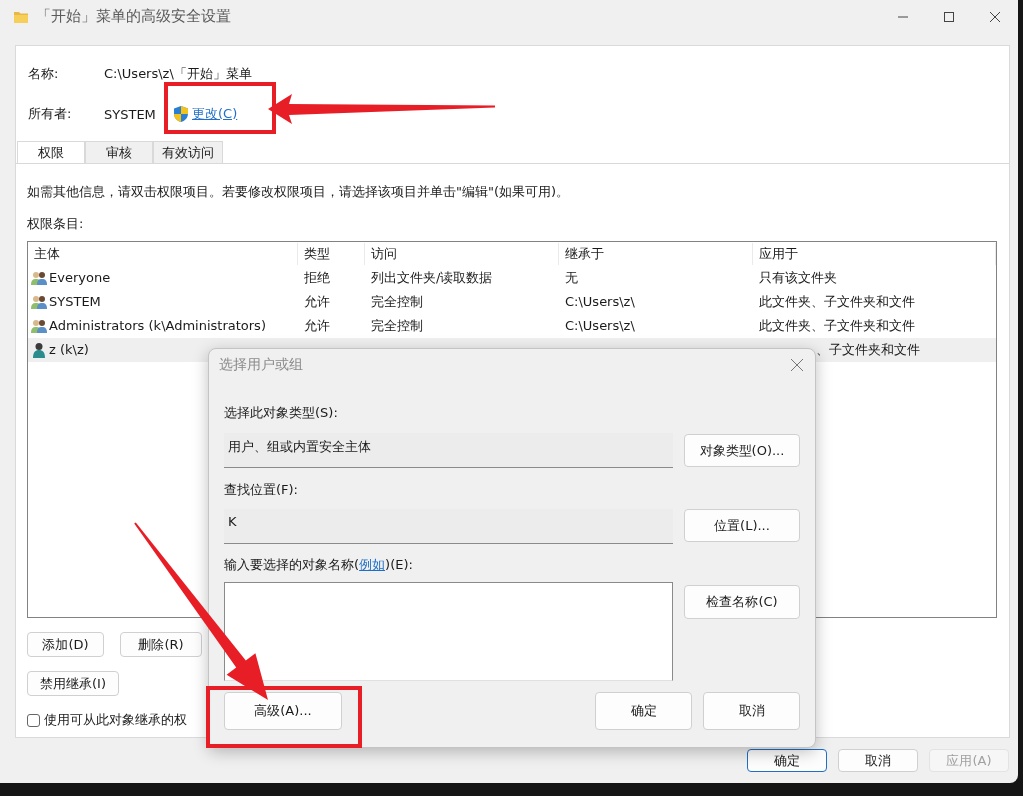 This screenshot has width=1023, height=796. I want to click on table-cell-text: Everyone, so click(80, 278).